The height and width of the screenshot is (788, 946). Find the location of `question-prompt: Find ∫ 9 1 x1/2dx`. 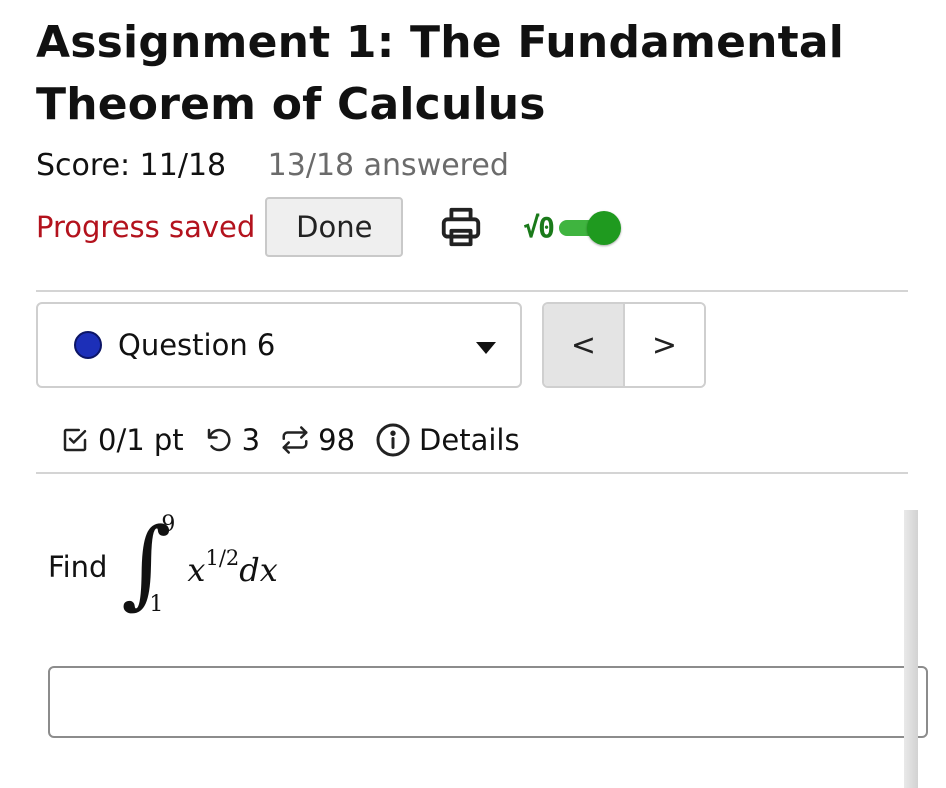

question-prompt: Find ∫ 9 1 x1/2dx is located at coordinates (163, 565).